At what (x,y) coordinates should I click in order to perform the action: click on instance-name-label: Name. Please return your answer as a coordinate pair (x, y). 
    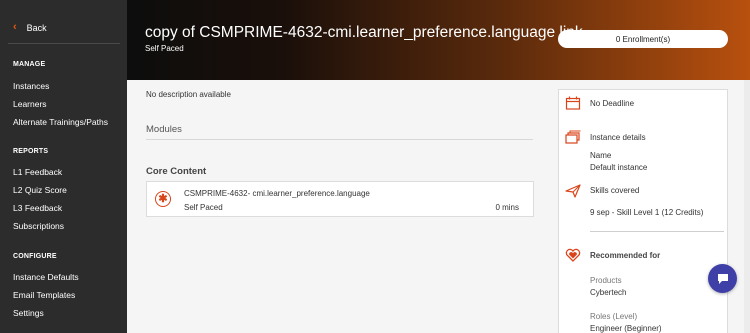
    Looking at the image, I should click on (601, 155).